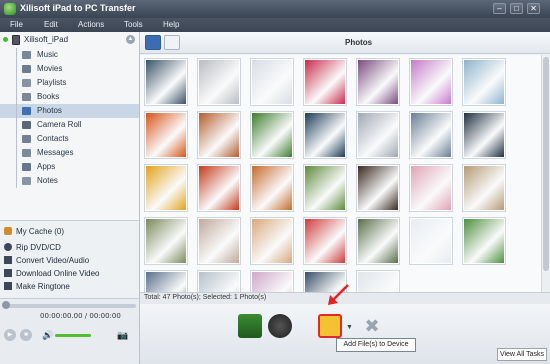 The image size is (550, 364). Describe the element at coordinates (546, 164) in the screenshot. I see `scroll-thumb` at that location.